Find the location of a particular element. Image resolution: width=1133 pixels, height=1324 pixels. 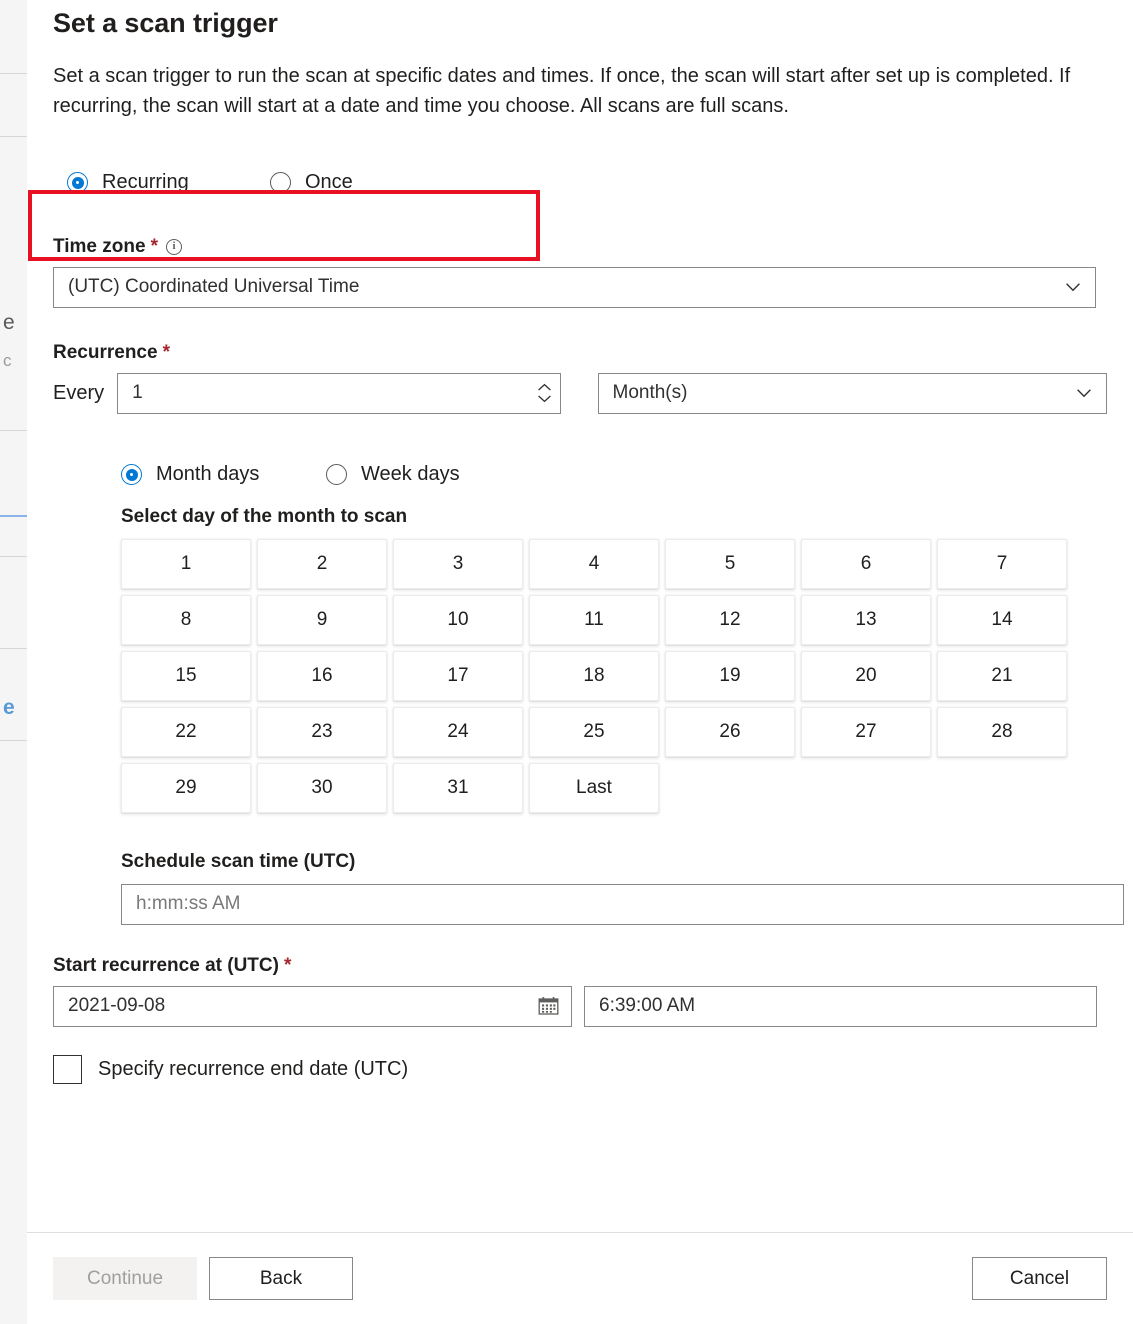

month-day-cell: 6 is located at coordinates (866, 563).